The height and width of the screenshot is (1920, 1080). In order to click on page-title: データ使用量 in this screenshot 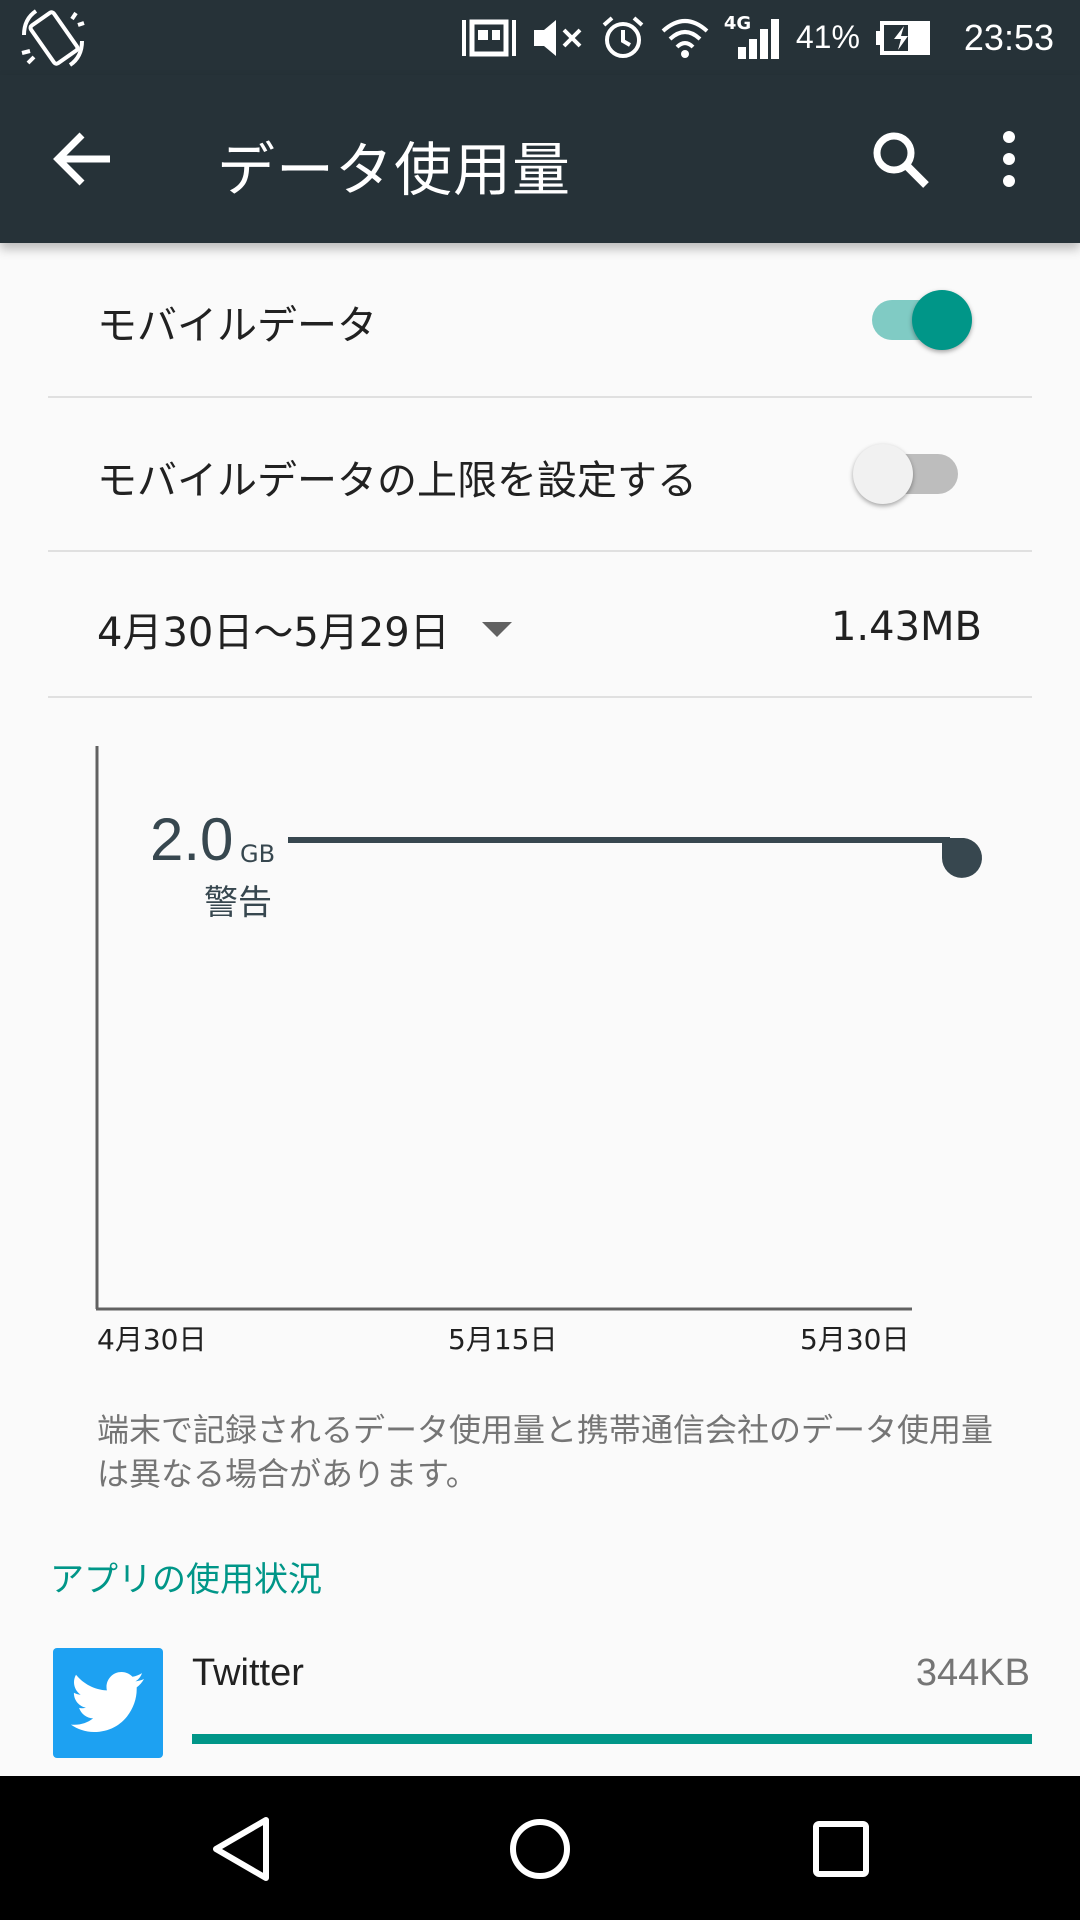, I will do `click(394, 170)`.